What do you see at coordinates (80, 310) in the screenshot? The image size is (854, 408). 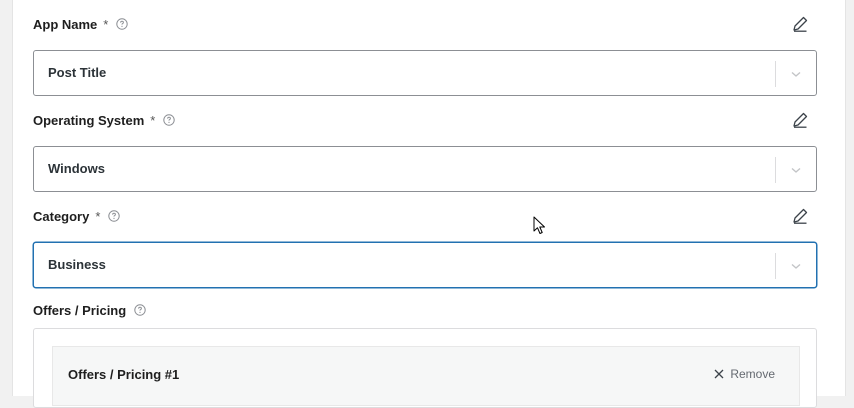 I see `offers-pricing-label: Offers / Pricing` at bounding box center [80, 310].